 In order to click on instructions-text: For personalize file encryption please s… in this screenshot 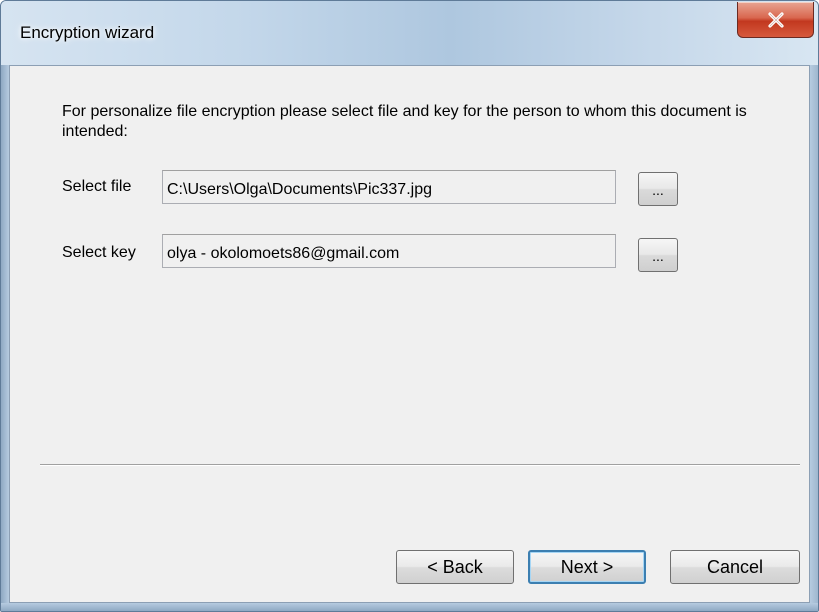, I will do `click(404, 121)`.